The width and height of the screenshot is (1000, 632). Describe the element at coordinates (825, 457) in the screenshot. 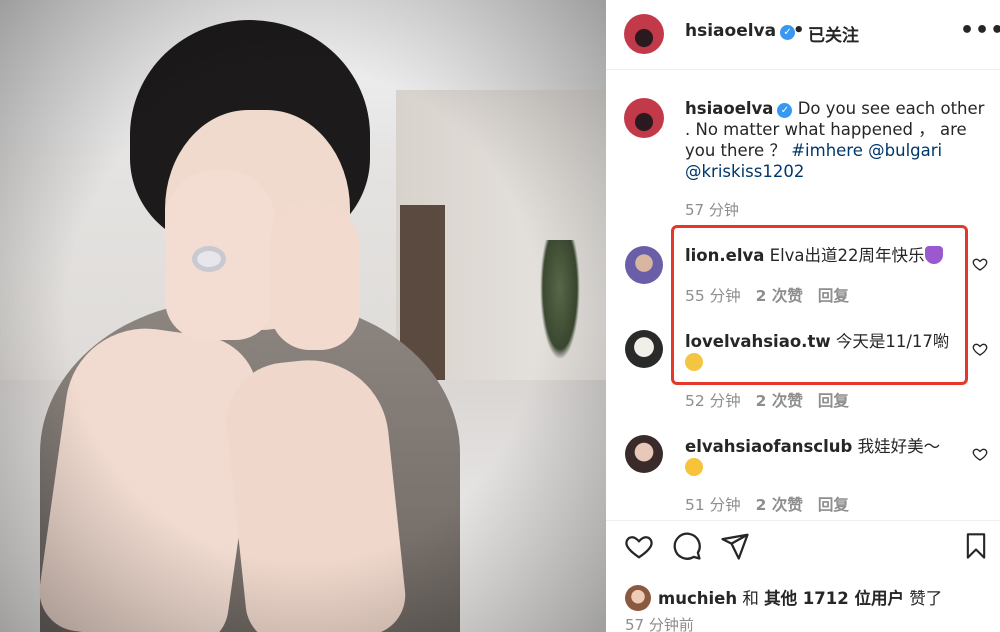

I see `comment: elvahsiaofansclub 我娃好美～` at that location.